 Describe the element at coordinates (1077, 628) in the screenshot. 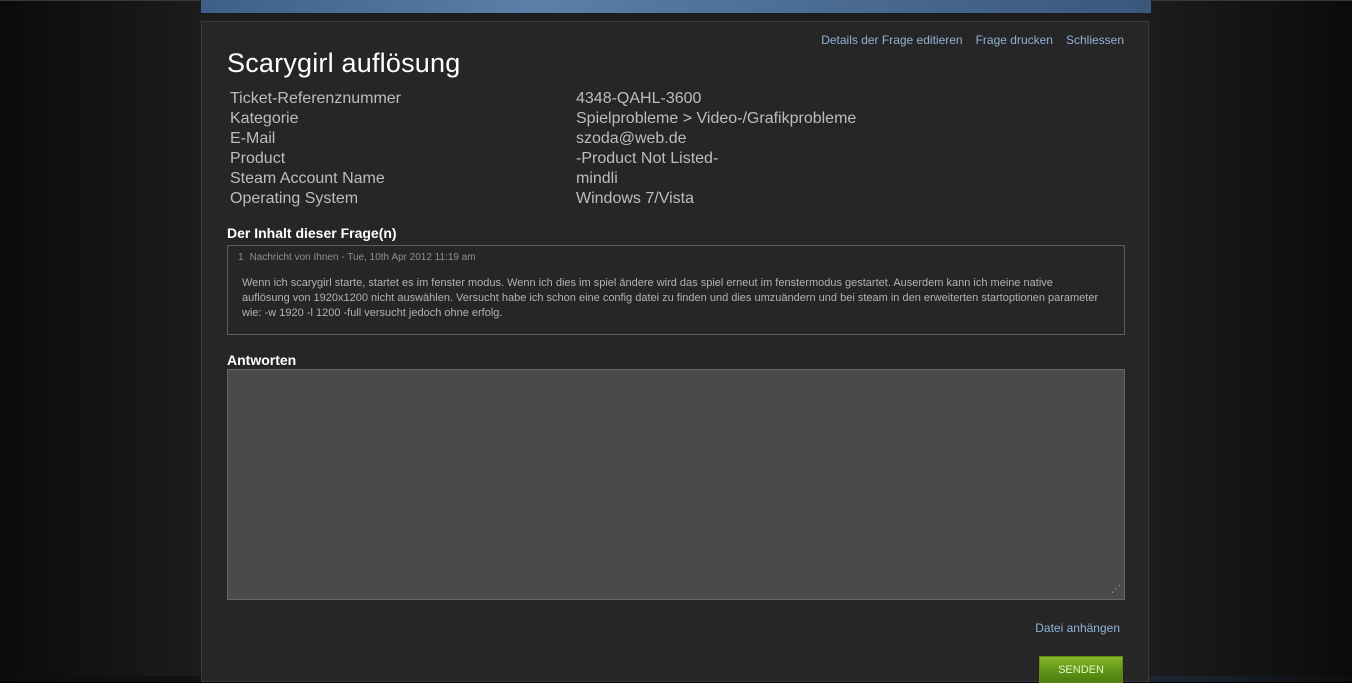

I see `attach-file-link: Datei anhängen` at that location.